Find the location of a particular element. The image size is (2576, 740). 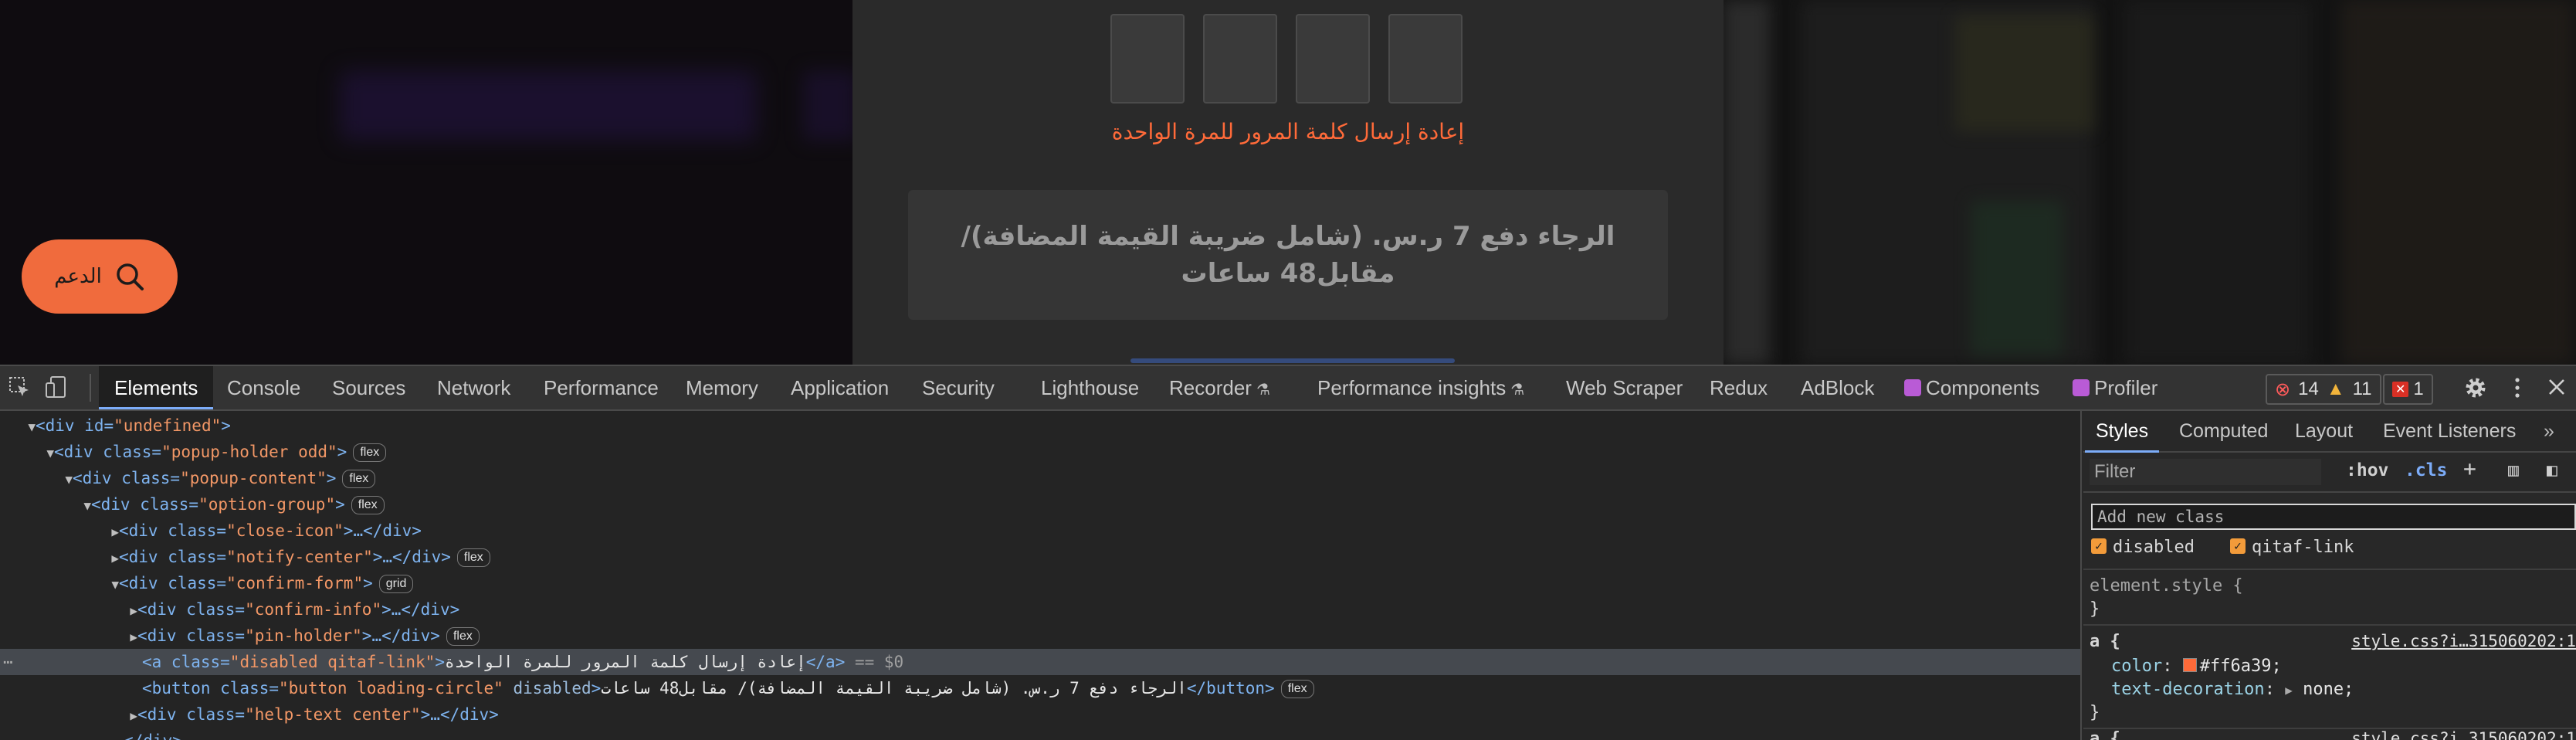

tab-layout: Layout is located at coordinates (2324, 431).